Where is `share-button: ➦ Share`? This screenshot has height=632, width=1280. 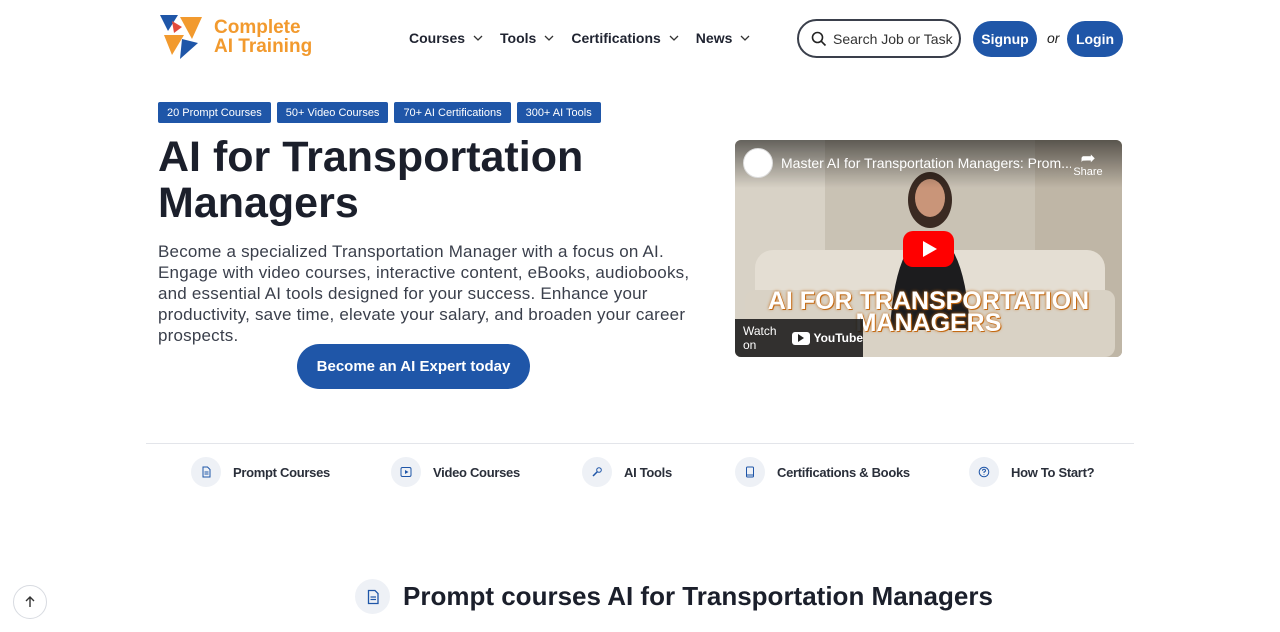
share-button: ➦ Share is located at coordinates (1088, 163).